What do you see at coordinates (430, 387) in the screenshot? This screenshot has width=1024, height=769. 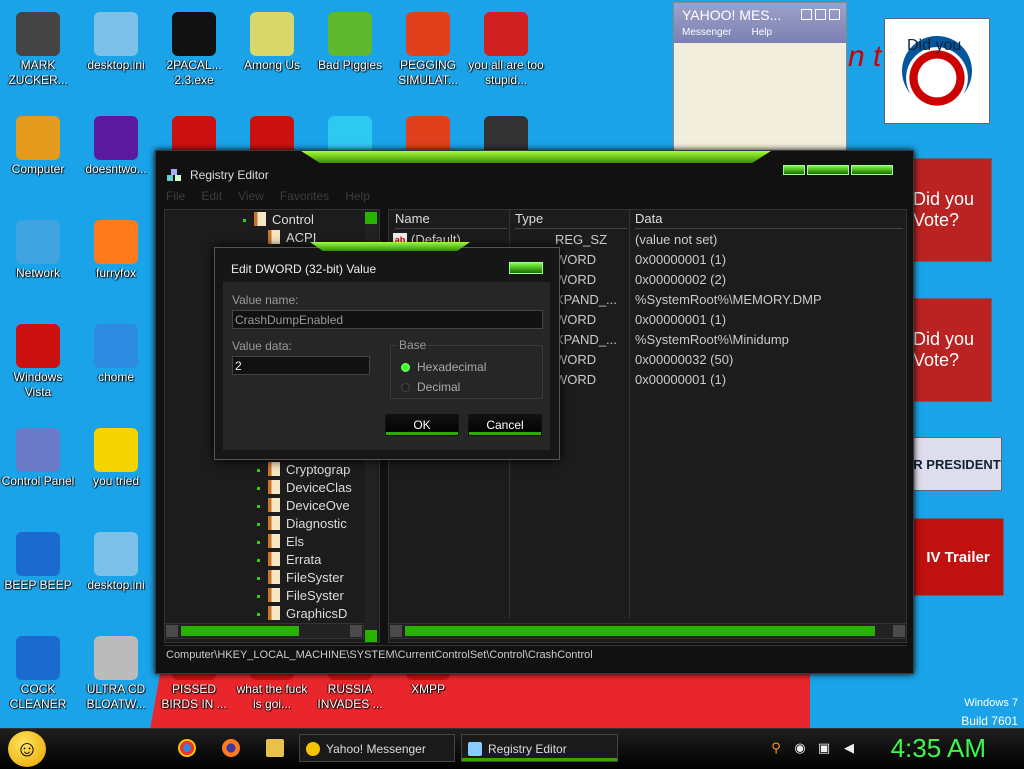 I see `radio-decimal: Decimal` at bounding box center [430, 387].